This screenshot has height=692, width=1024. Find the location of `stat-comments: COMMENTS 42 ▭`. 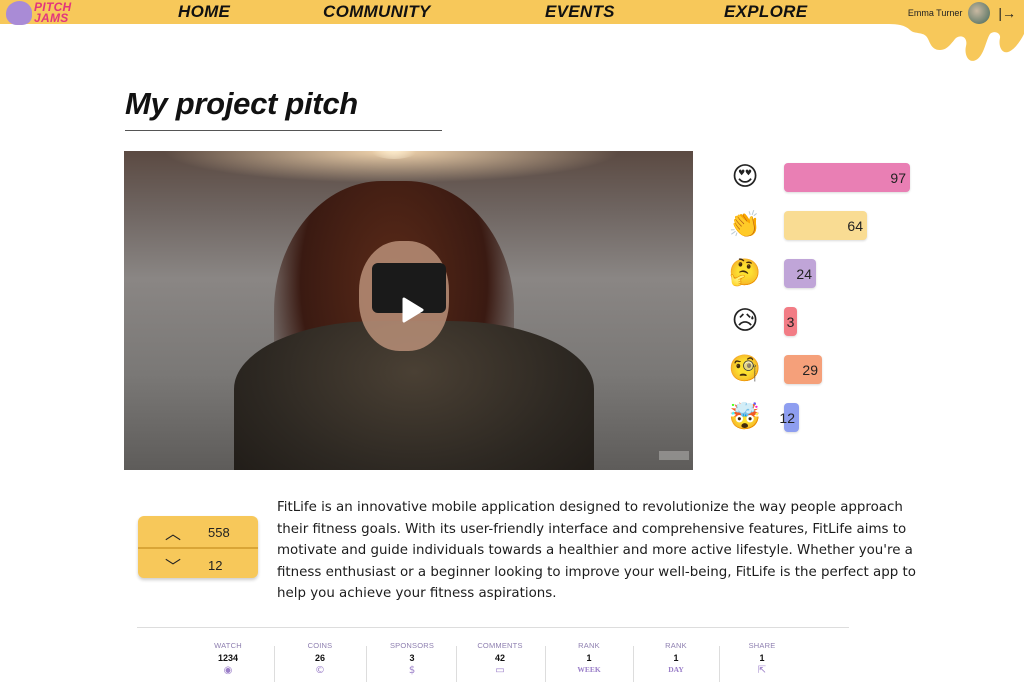

stat-comments: COMMENTS 42 ▭ is located at coordinates (500, 659).